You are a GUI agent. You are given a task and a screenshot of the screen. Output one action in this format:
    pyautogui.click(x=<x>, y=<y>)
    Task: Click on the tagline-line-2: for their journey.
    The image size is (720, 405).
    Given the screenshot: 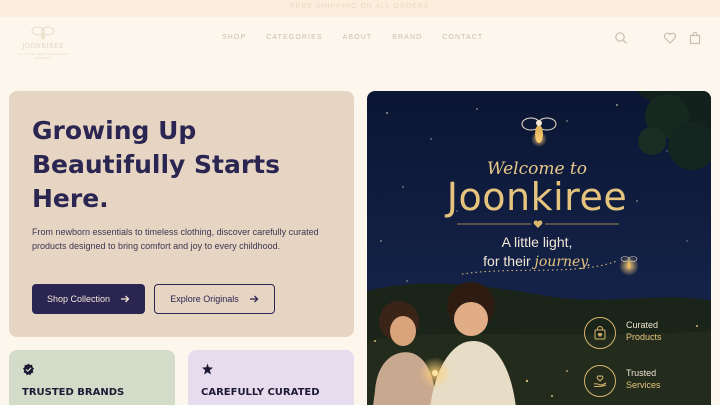 What is the action you would take?
    pyautogui.click(x=537, y=261)
    